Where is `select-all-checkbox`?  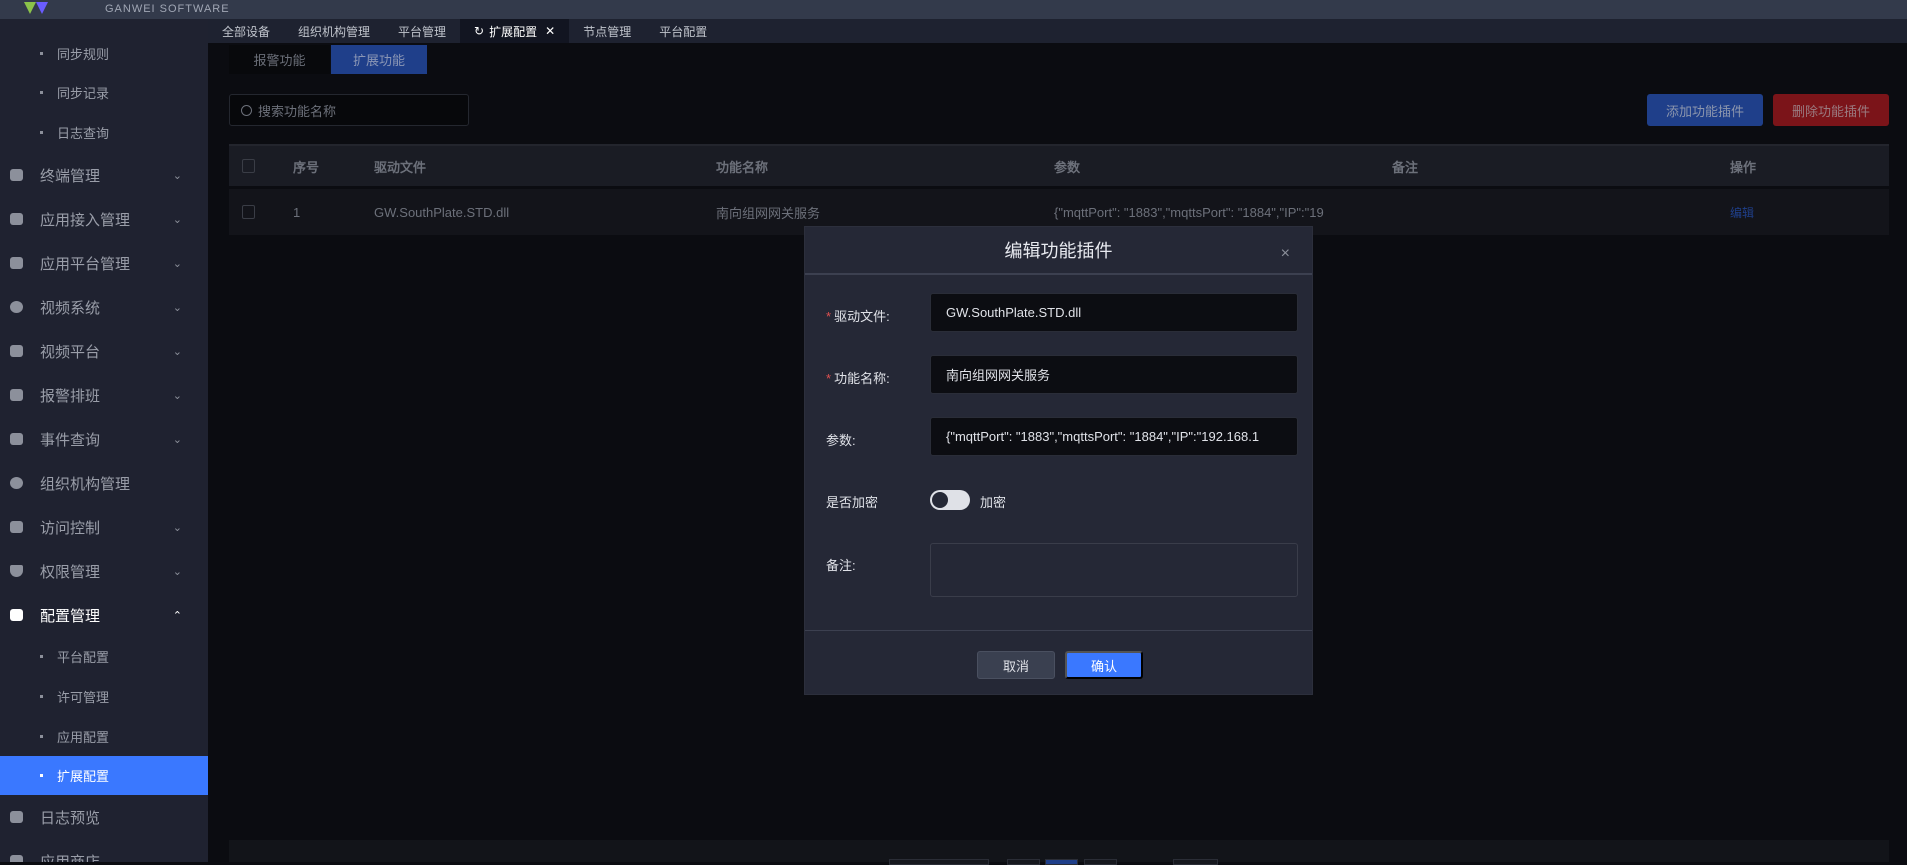
select-all-checkbox is located at coordinates (248, 166).